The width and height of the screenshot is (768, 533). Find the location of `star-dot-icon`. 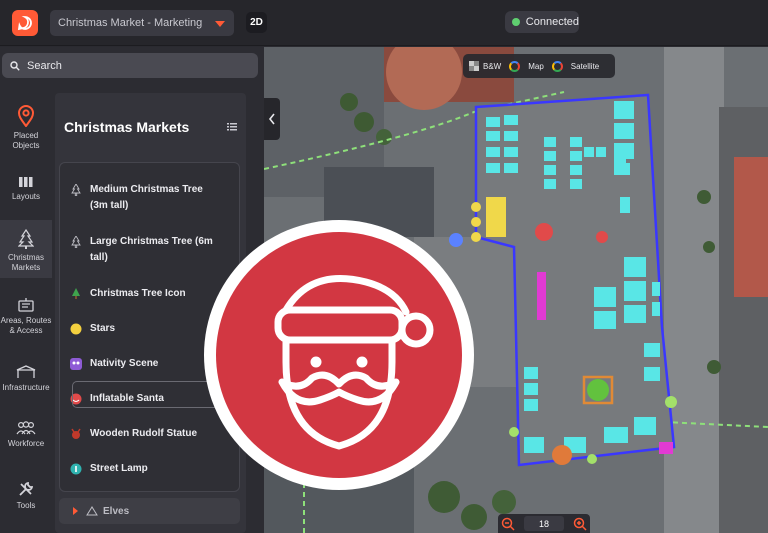

star-dot-icon is located at coordinates (76, 329).